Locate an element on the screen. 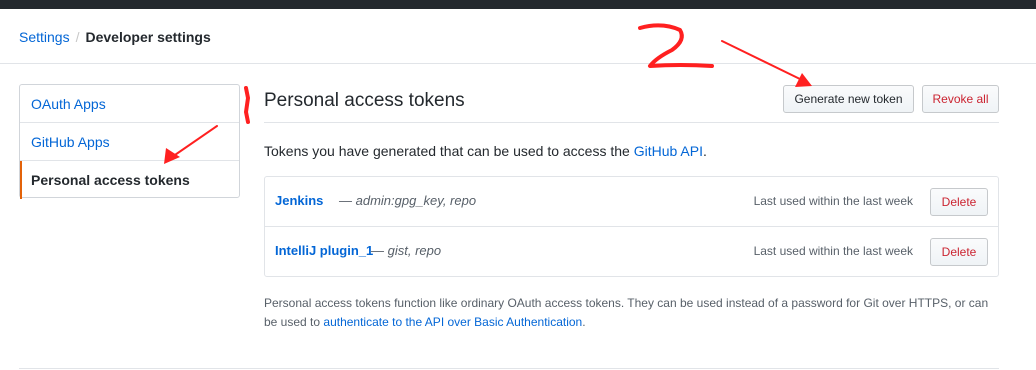 The image size is (1036, 370). token-scopes: — gist, repo is located at coordinates (406, 250).